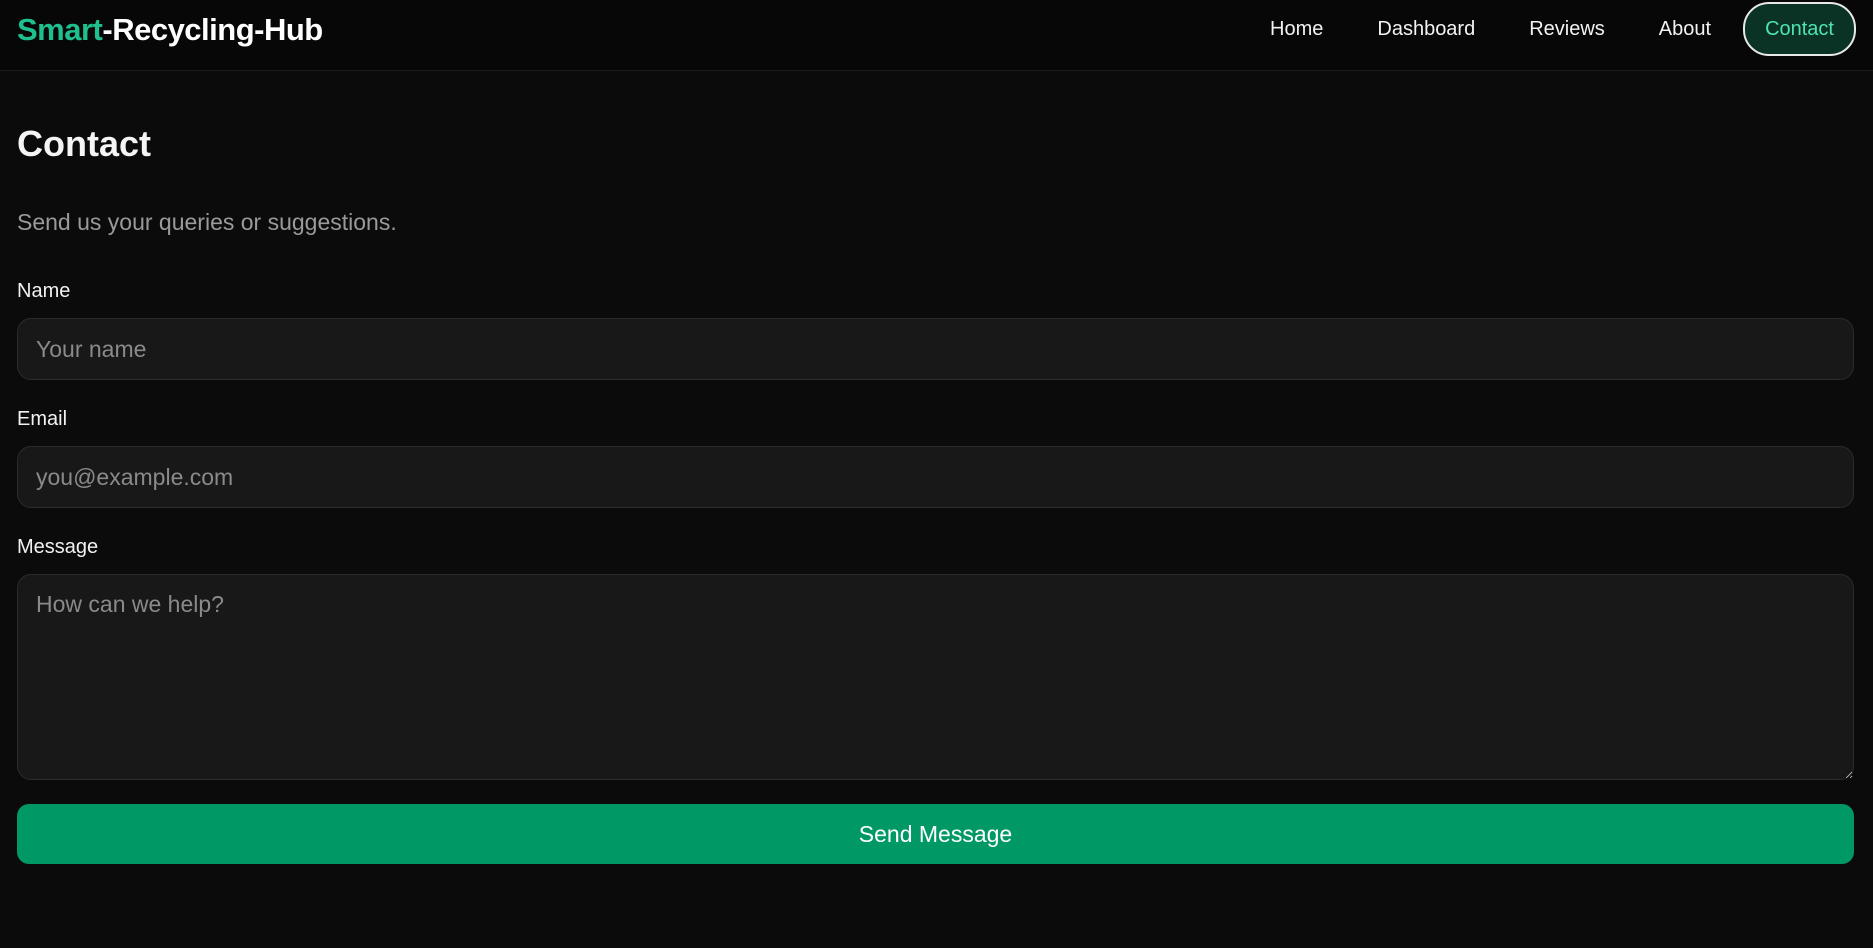 The image size is (1873, 948). I want to click on message-label: Message, so click(58, 547).